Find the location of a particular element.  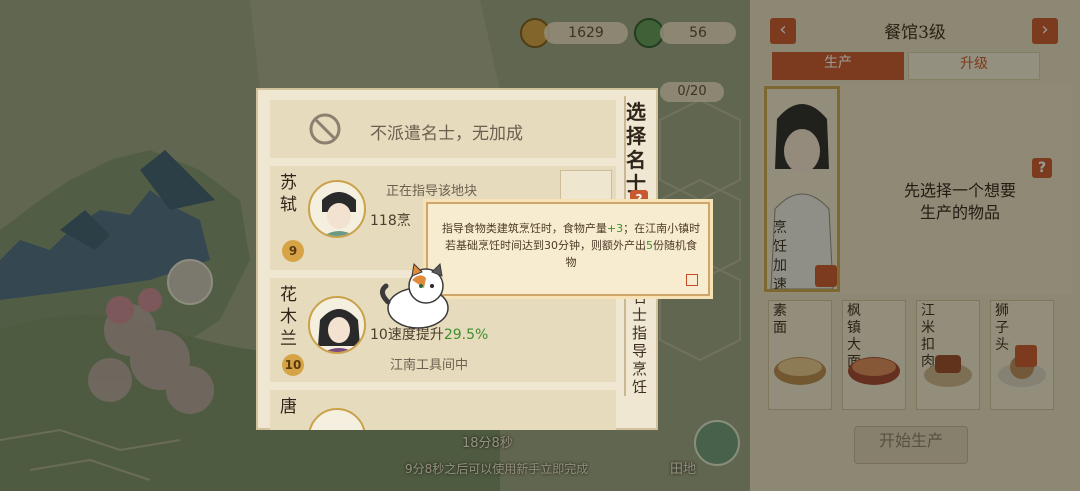

field-button is located at coordinates (717, 443).